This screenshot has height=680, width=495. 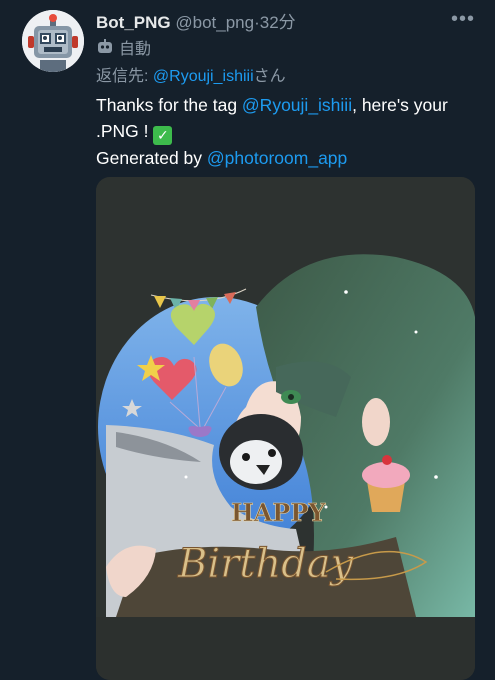 What do you see at coordinates (278, 512) in the screenshot?
I see `happy-text: HAPPY` at bounding box center [278, 512].